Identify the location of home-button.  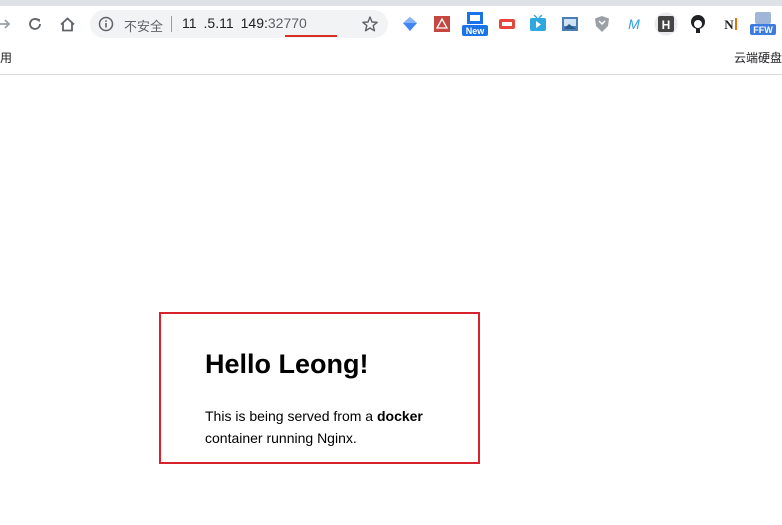
(67, 24).